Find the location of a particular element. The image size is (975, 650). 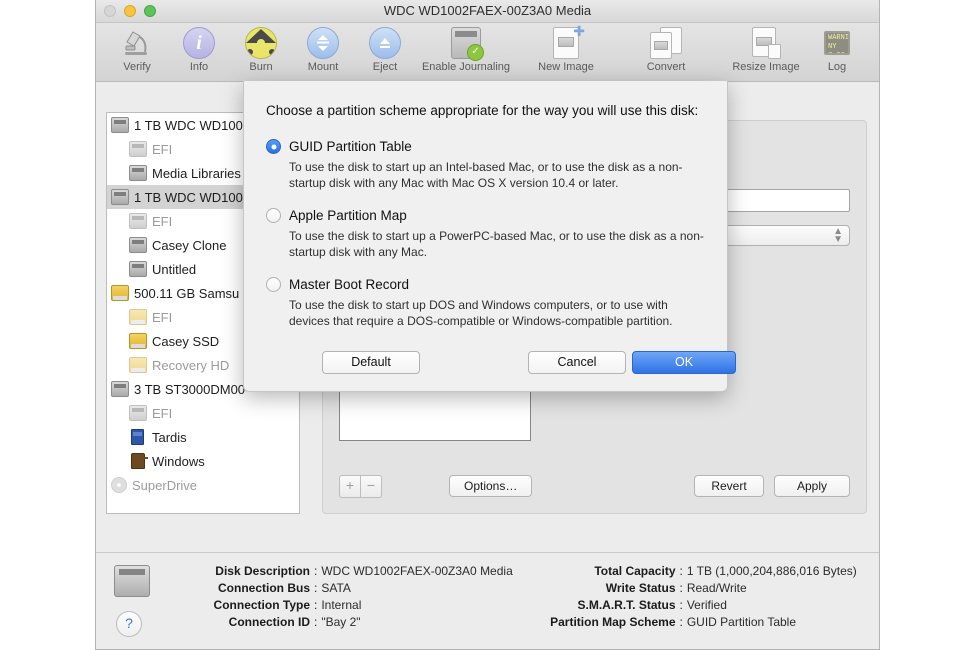

option-label: Master Boot Record is located at coordinates (349, 284).